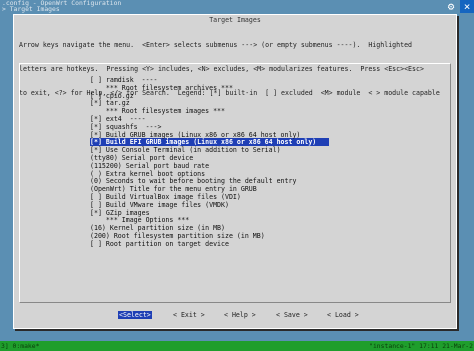 Image resolution: width=474 pixels, height=351 pixels. I want to click on menu-item-root-partition-target: [ ] Root partition on target device, so click(265, 244).